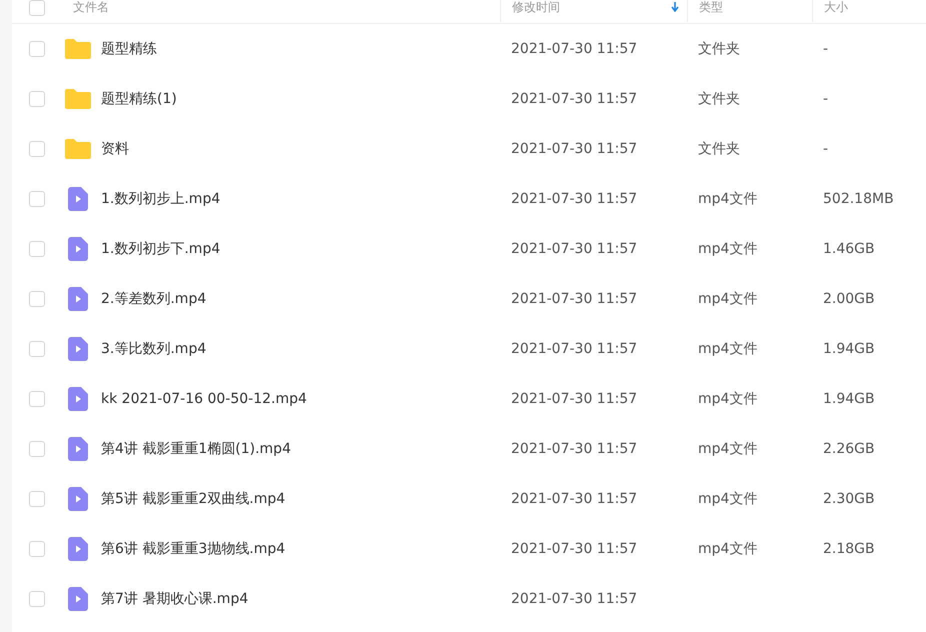  I want to click on file-size: 2.26GB, so click(849, 449).